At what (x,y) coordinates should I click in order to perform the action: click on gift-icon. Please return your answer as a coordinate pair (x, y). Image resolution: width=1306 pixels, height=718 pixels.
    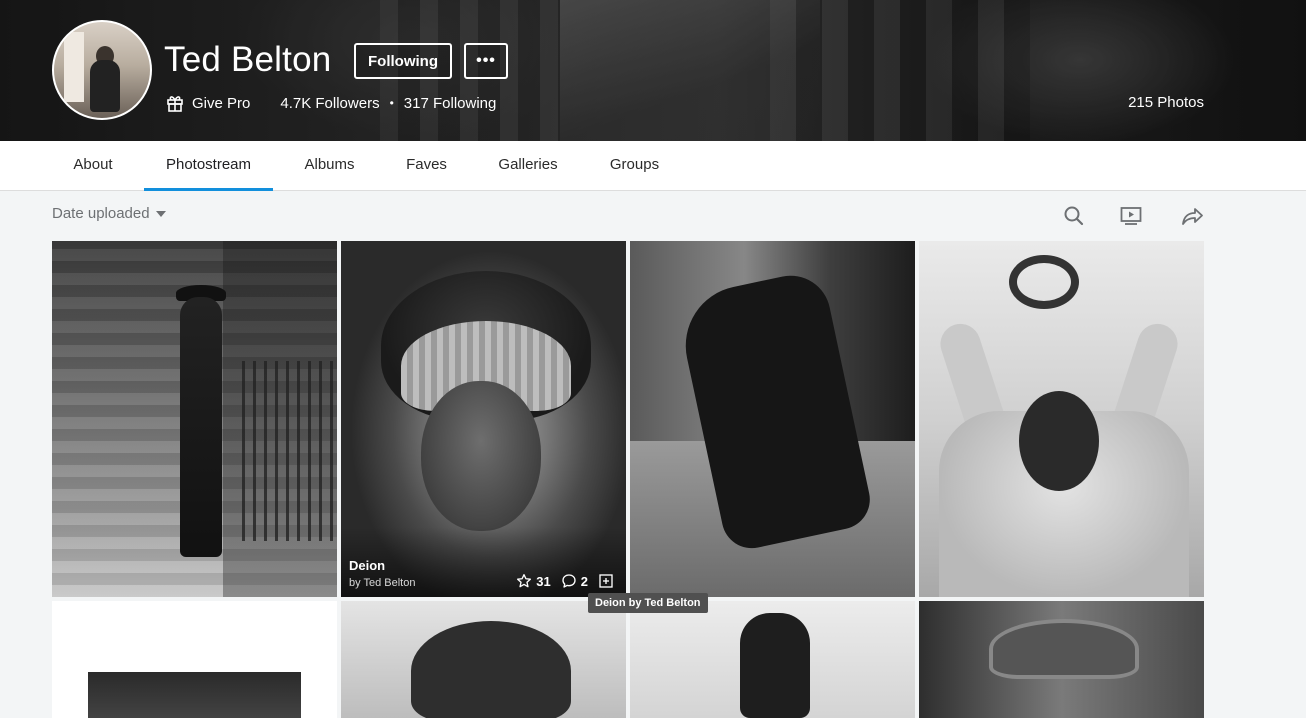
    Looking at the image, I should click on (175, 103).